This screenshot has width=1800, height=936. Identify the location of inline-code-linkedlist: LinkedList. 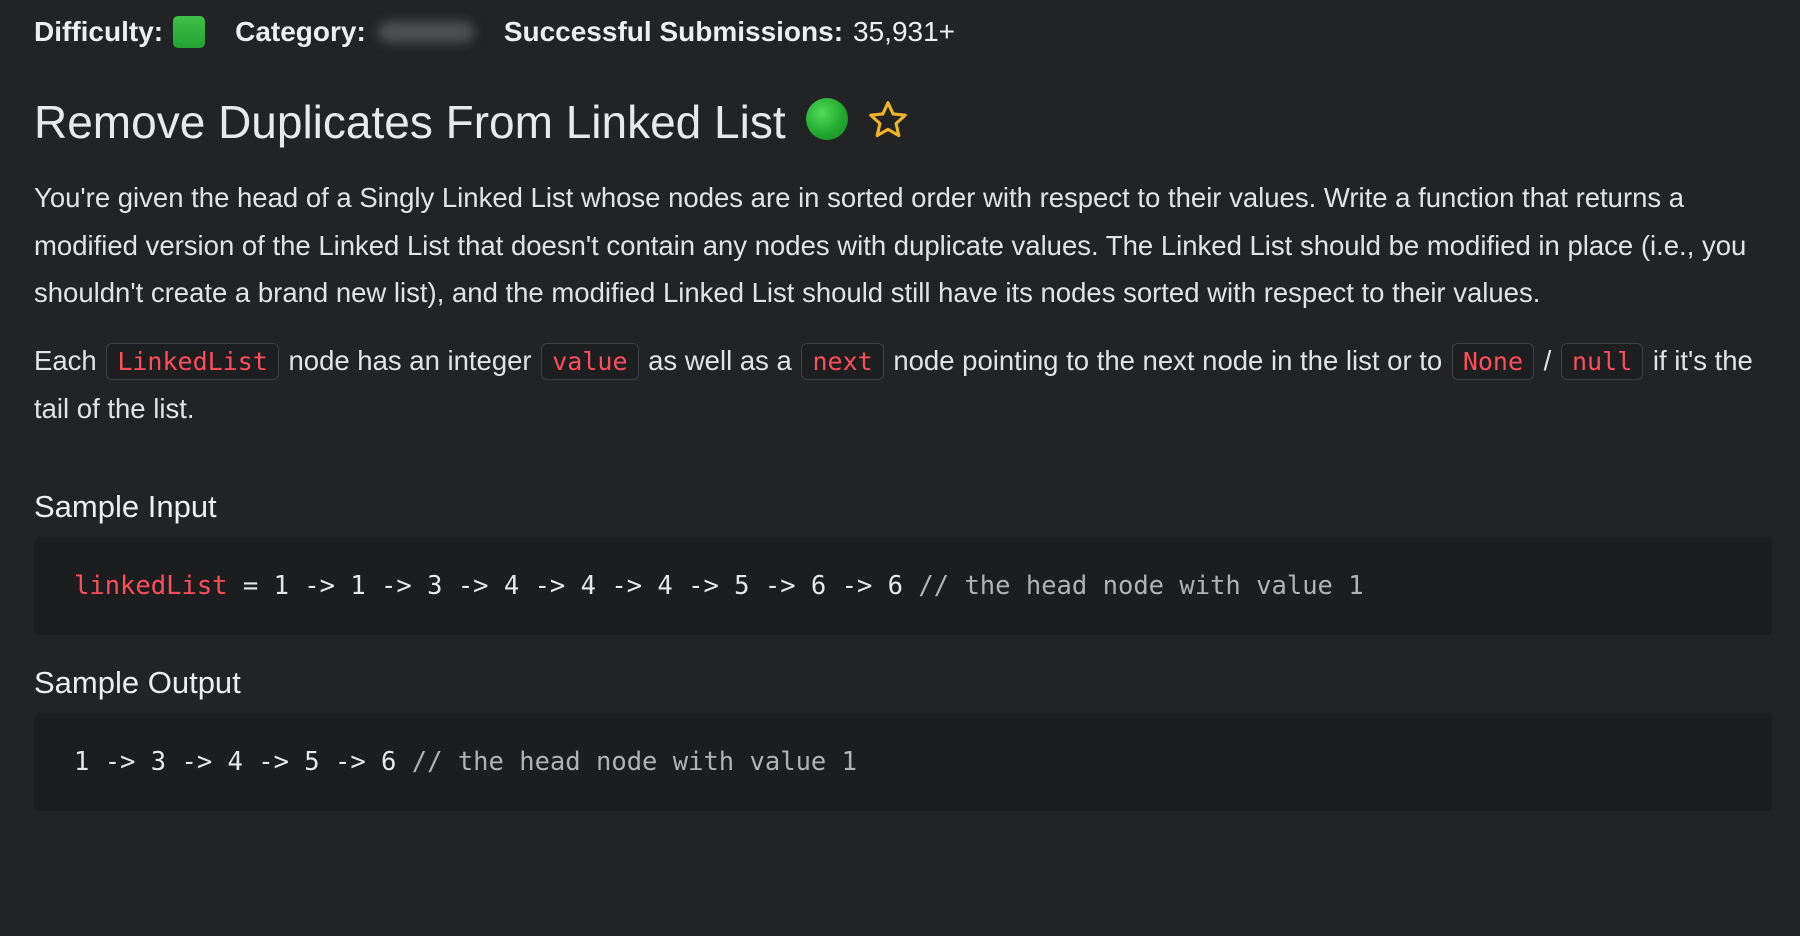
(192, 361).